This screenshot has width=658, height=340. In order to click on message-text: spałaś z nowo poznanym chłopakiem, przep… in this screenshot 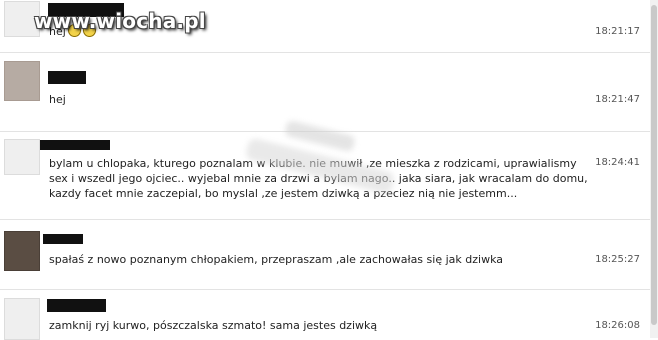, I will do `click(276, 259)`.